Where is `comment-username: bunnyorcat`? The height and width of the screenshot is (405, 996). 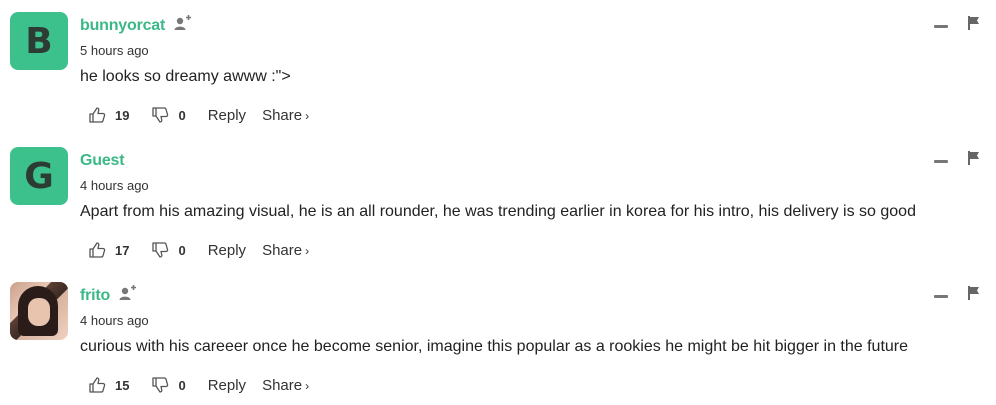
comment-username: bunnyorcat is located at coordinates (122, 26).